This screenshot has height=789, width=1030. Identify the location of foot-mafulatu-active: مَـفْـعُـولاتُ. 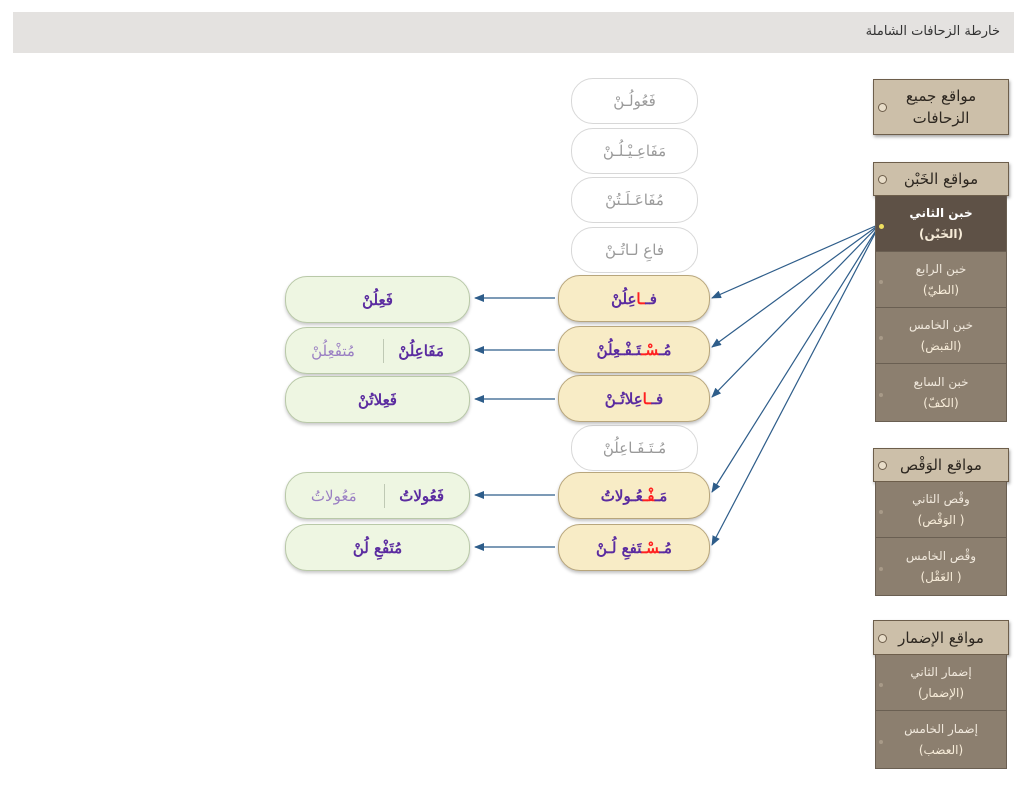
(634, 495).